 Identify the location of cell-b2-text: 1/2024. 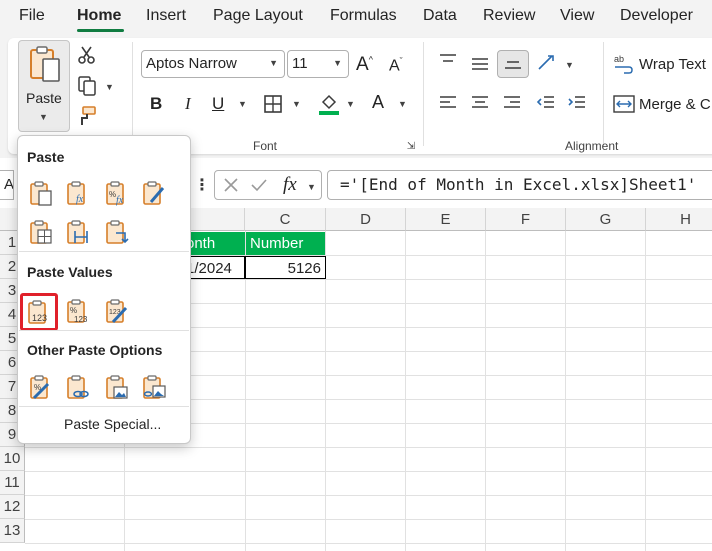
(209, 268).